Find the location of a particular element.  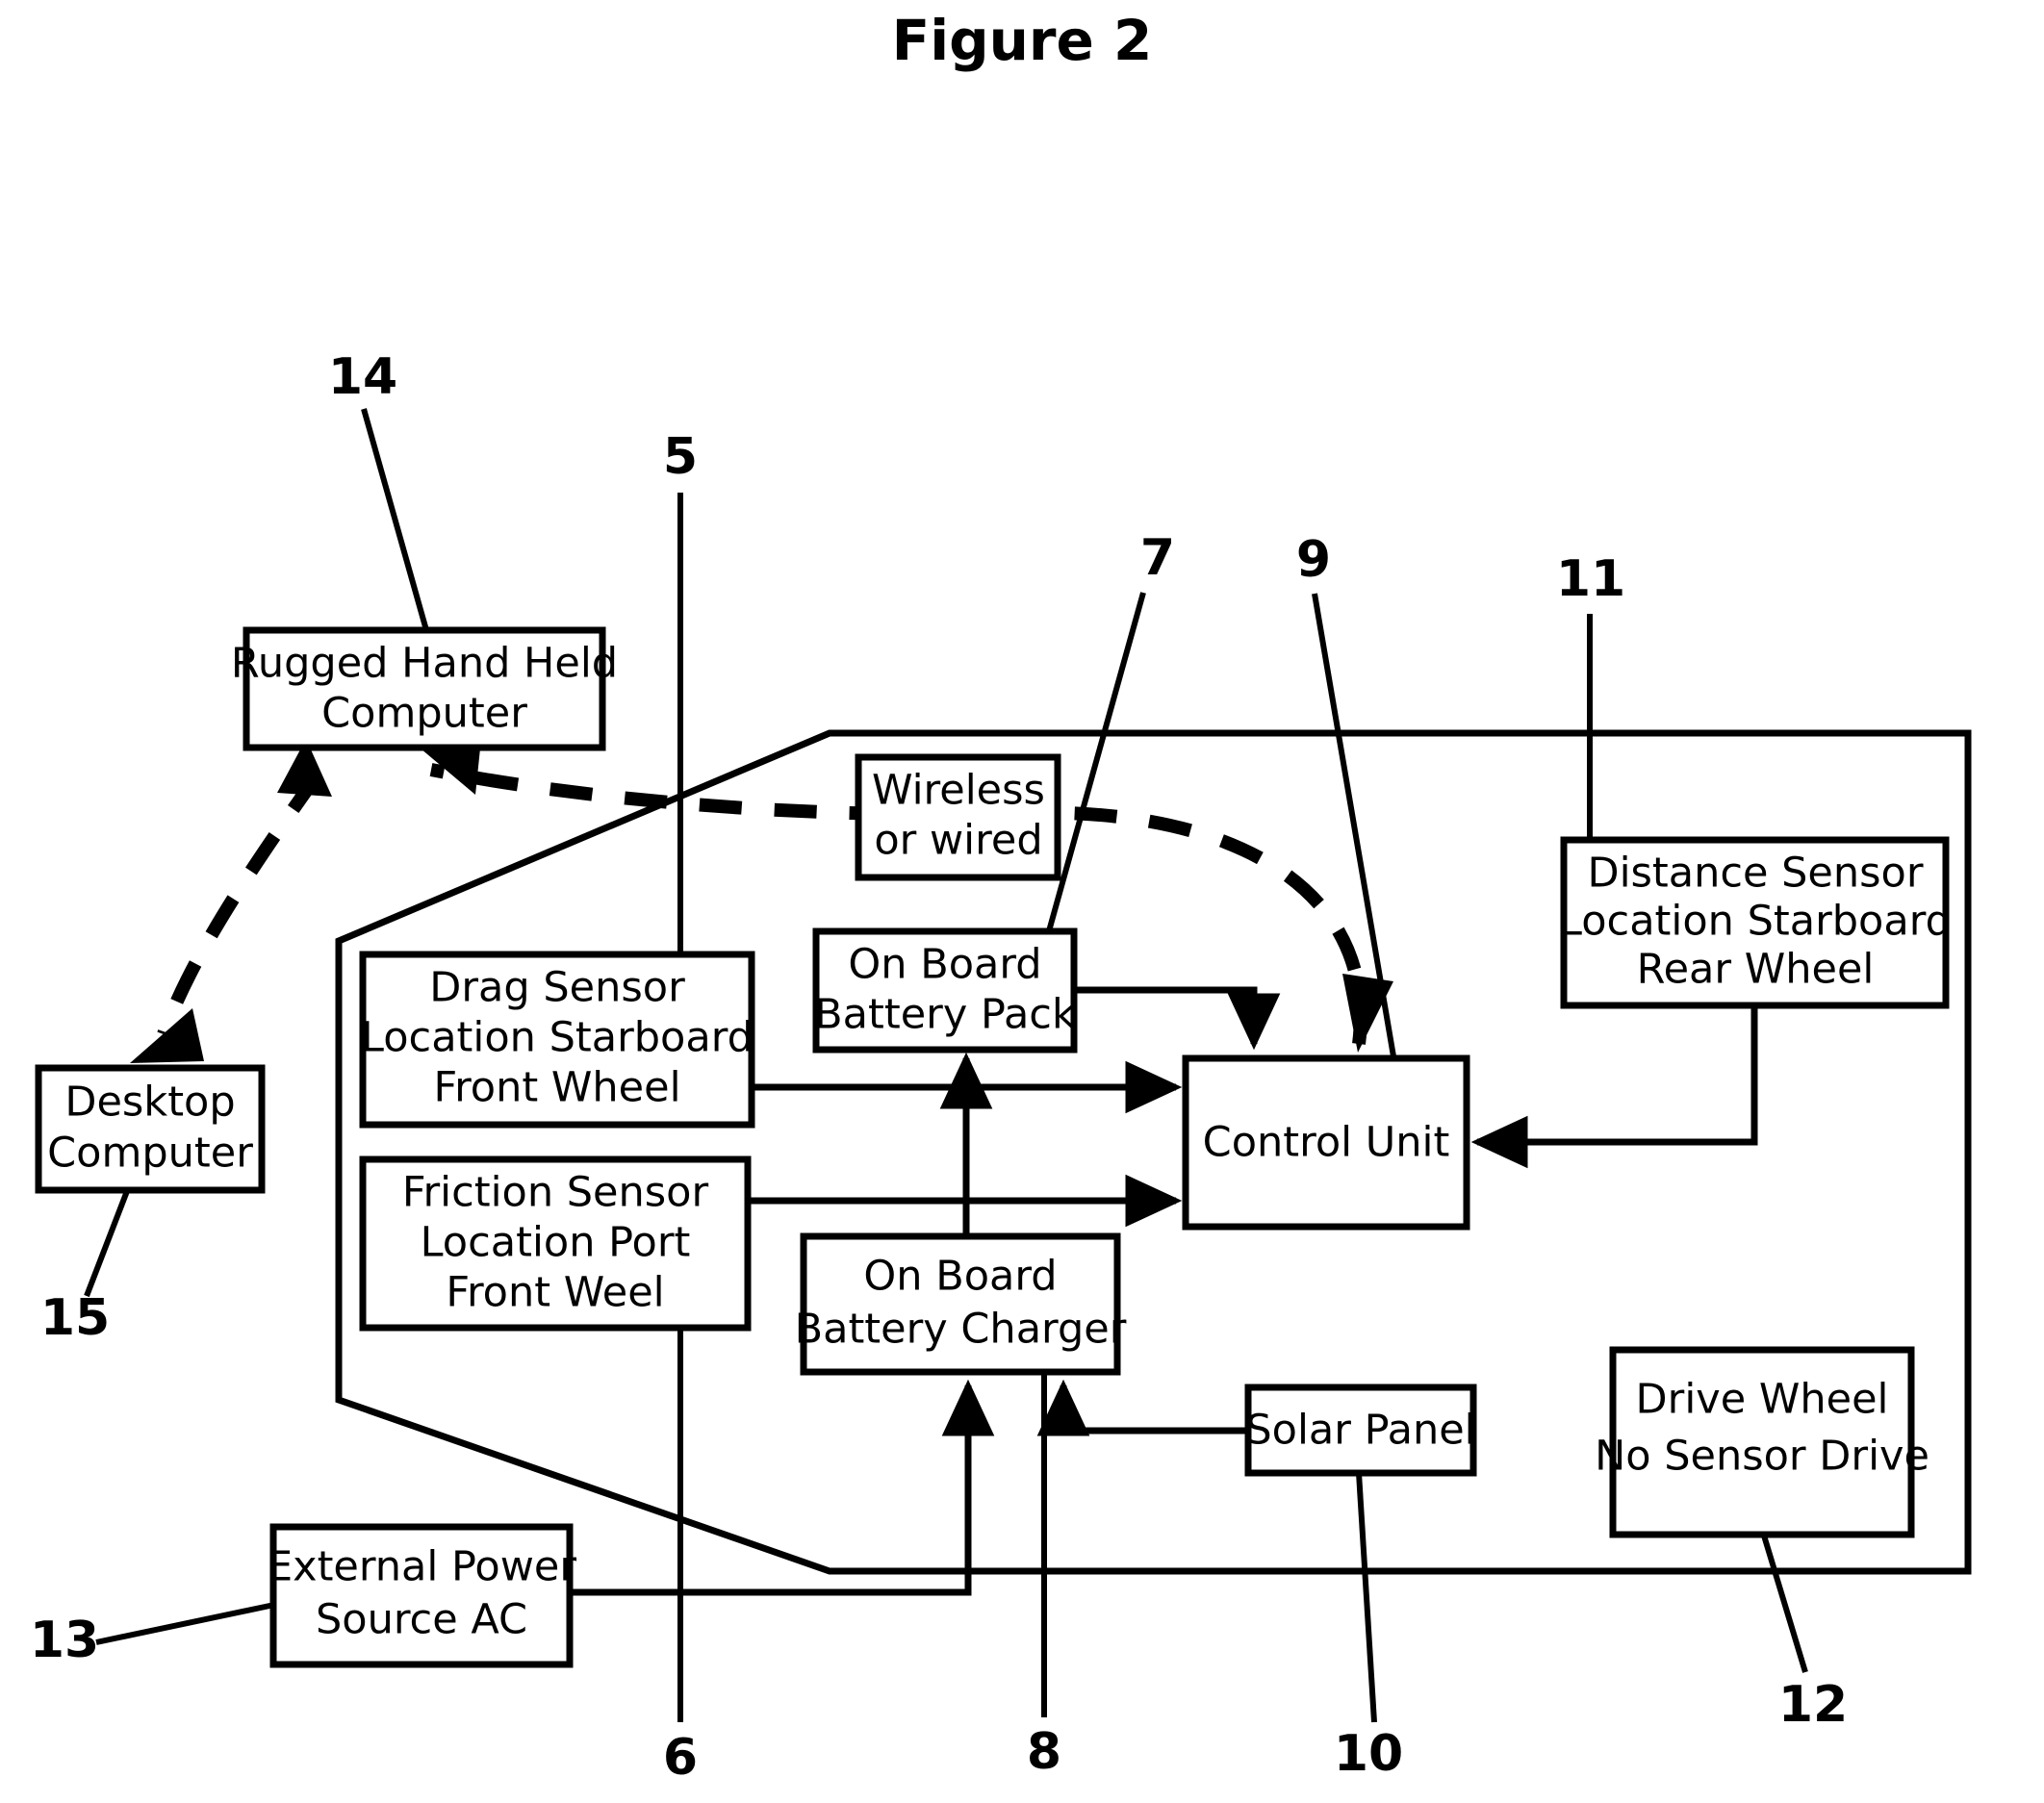

box-friction-sensor-line-3: Front Weel is located at coordinates (555, 1293).